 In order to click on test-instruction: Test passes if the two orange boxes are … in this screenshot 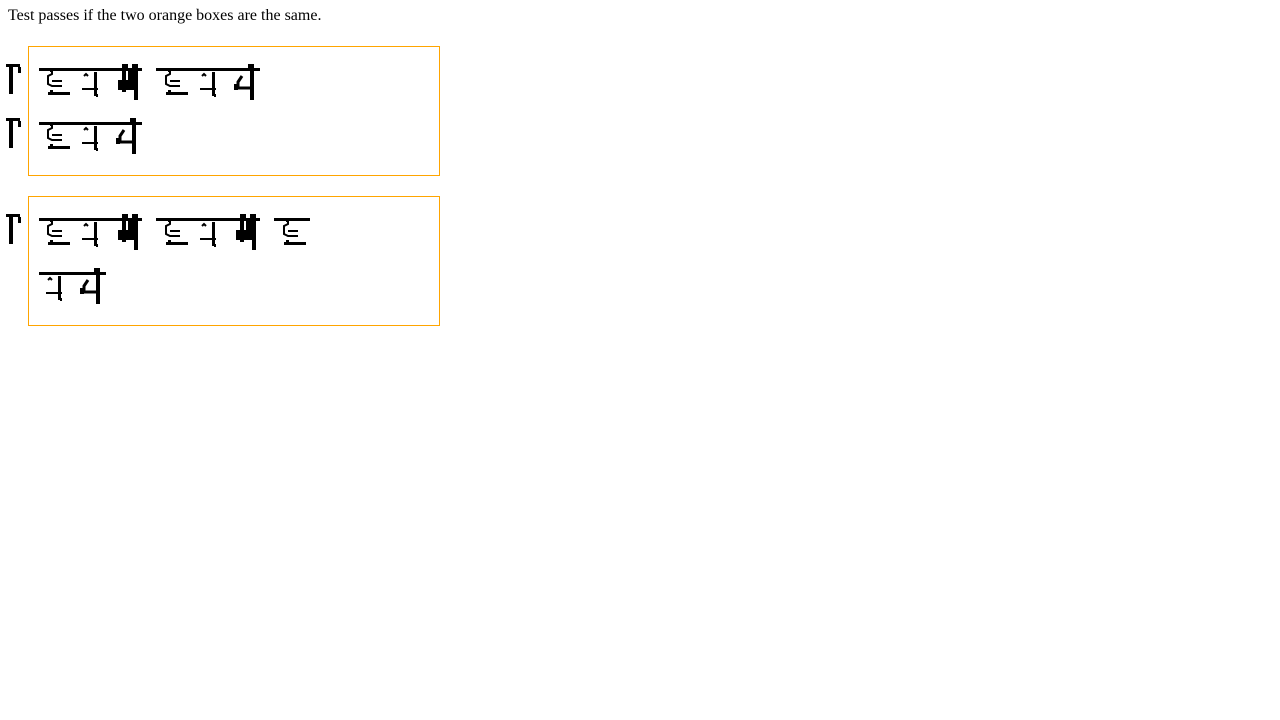, I will do `click(165, 15)`.